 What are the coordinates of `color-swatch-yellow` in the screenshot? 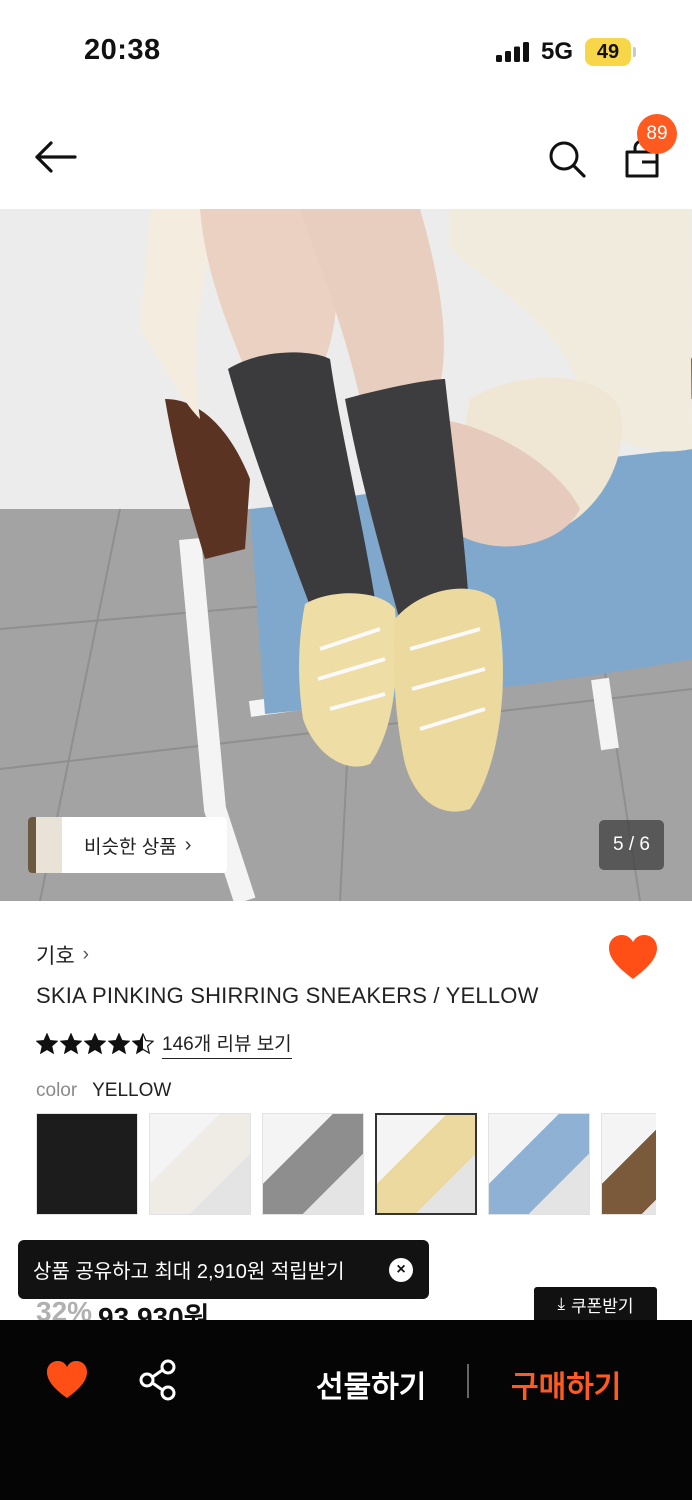 It's located at (426, 1164).